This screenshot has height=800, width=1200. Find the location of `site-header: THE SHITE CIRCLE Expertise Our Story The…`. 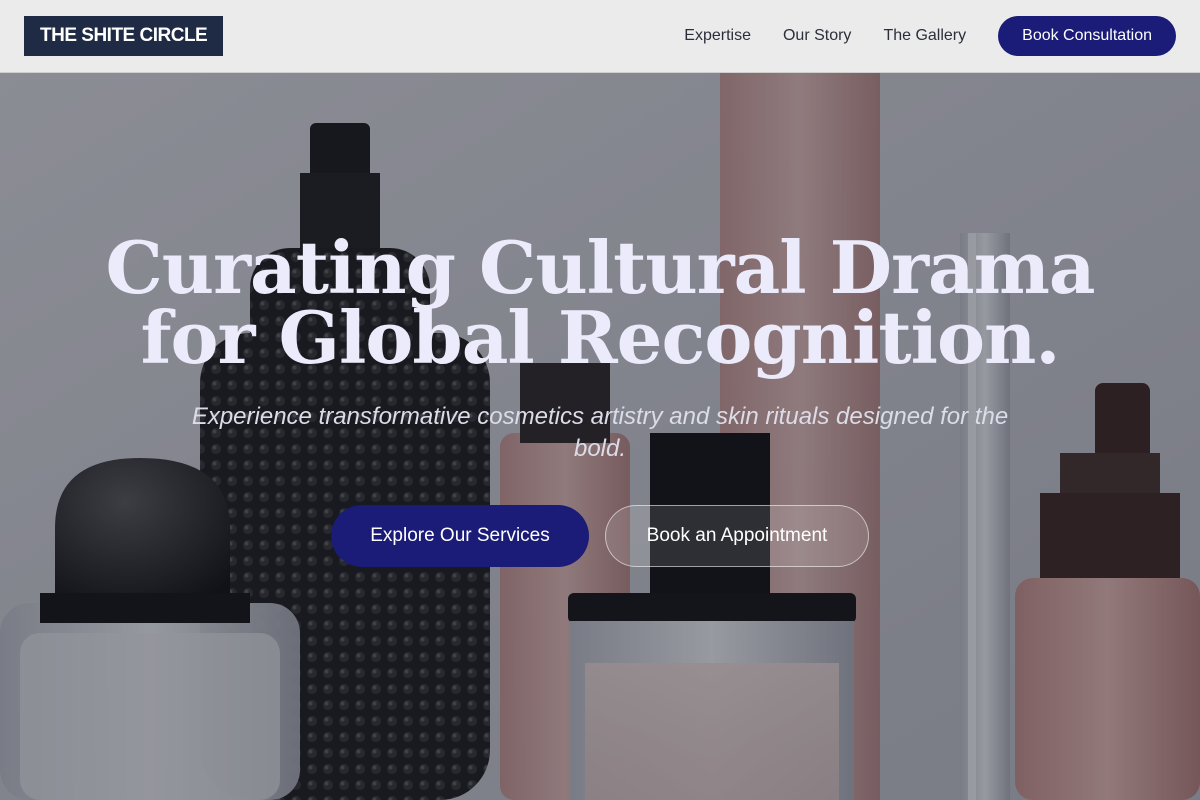

site-header: THE SHITE CIRCLE Expertise Our Story The… is located at coordinates (600, 36).